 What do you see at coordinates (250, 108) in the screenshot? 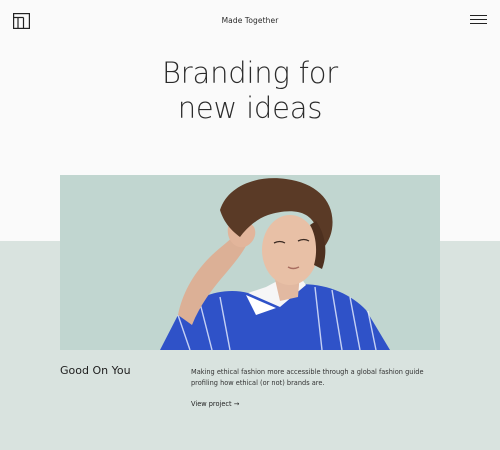
I see `hero-title-line-2: new ideas` at bounding box center [250, 108].